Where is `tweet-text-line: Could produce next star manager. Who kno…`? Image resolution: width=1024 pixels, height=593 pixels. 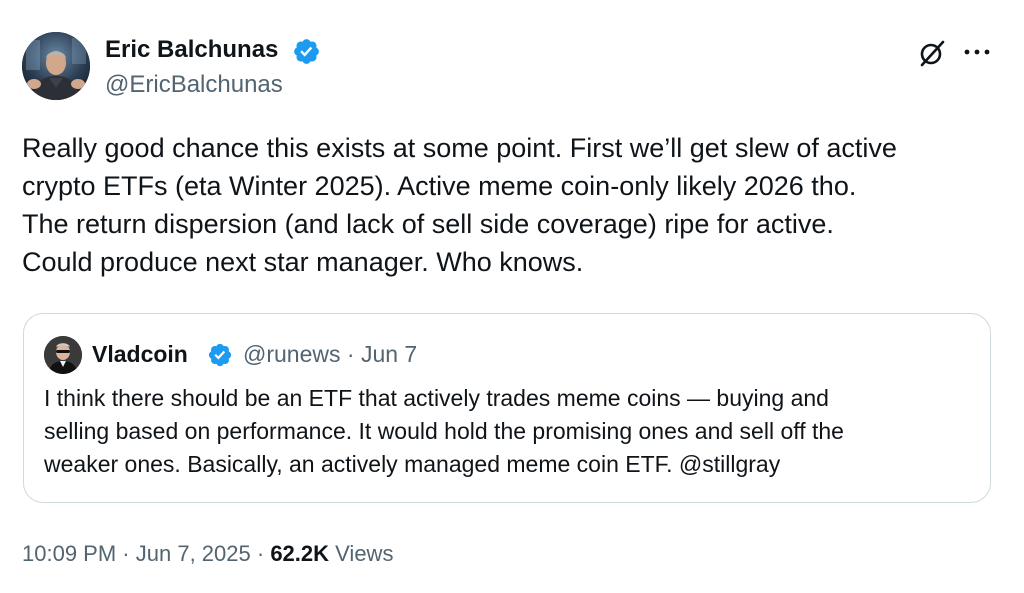 tweet-text-line: Could produce next star manager. Who kno… is located at coordinates (303, 262).